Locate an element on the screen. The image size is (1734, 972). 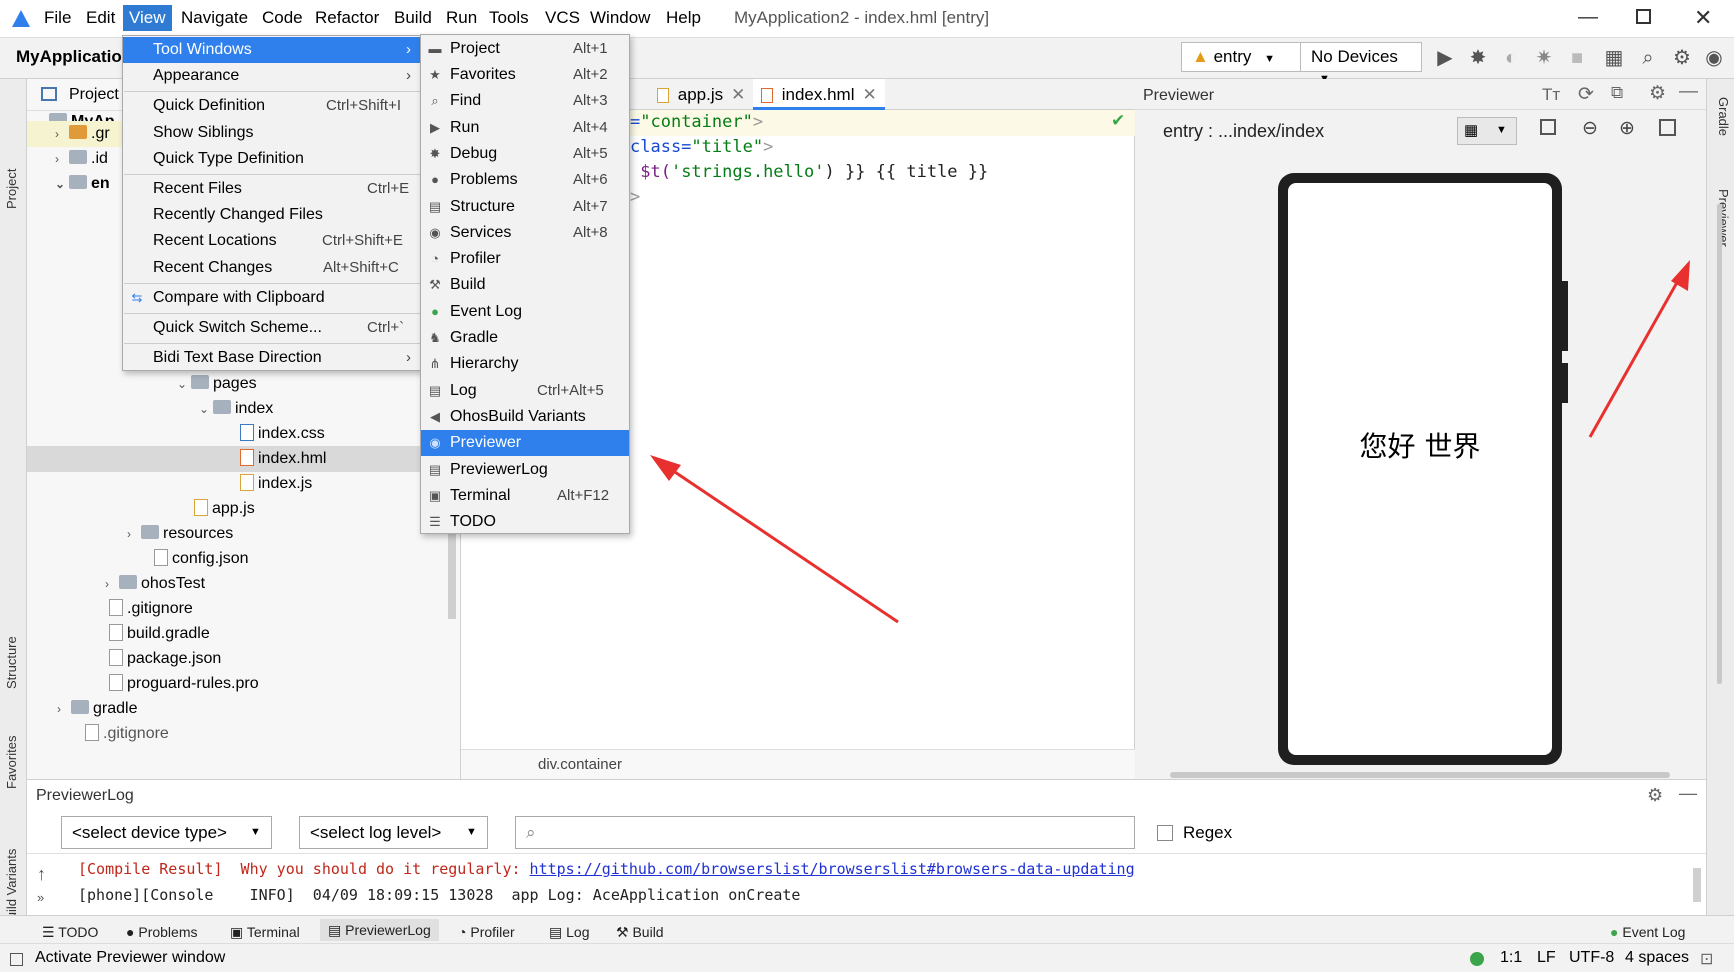
expand-icon: » is located at coordinates (40, 897).